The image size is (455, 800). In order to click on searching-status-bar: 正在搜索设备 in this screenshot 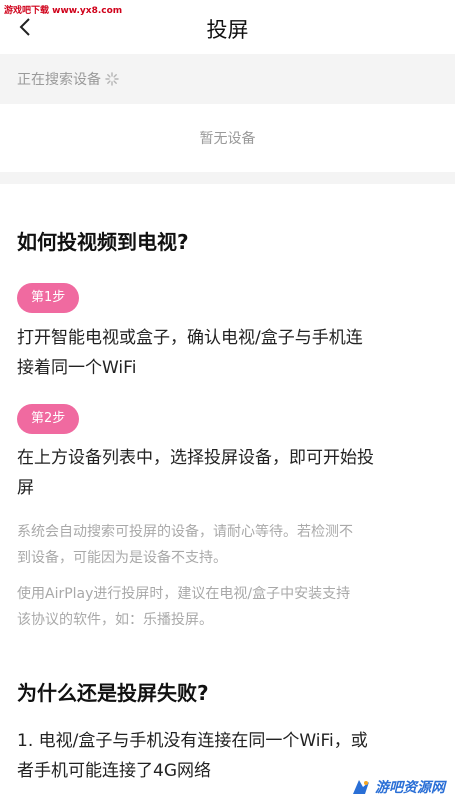, I will do `click(227, 79)`.